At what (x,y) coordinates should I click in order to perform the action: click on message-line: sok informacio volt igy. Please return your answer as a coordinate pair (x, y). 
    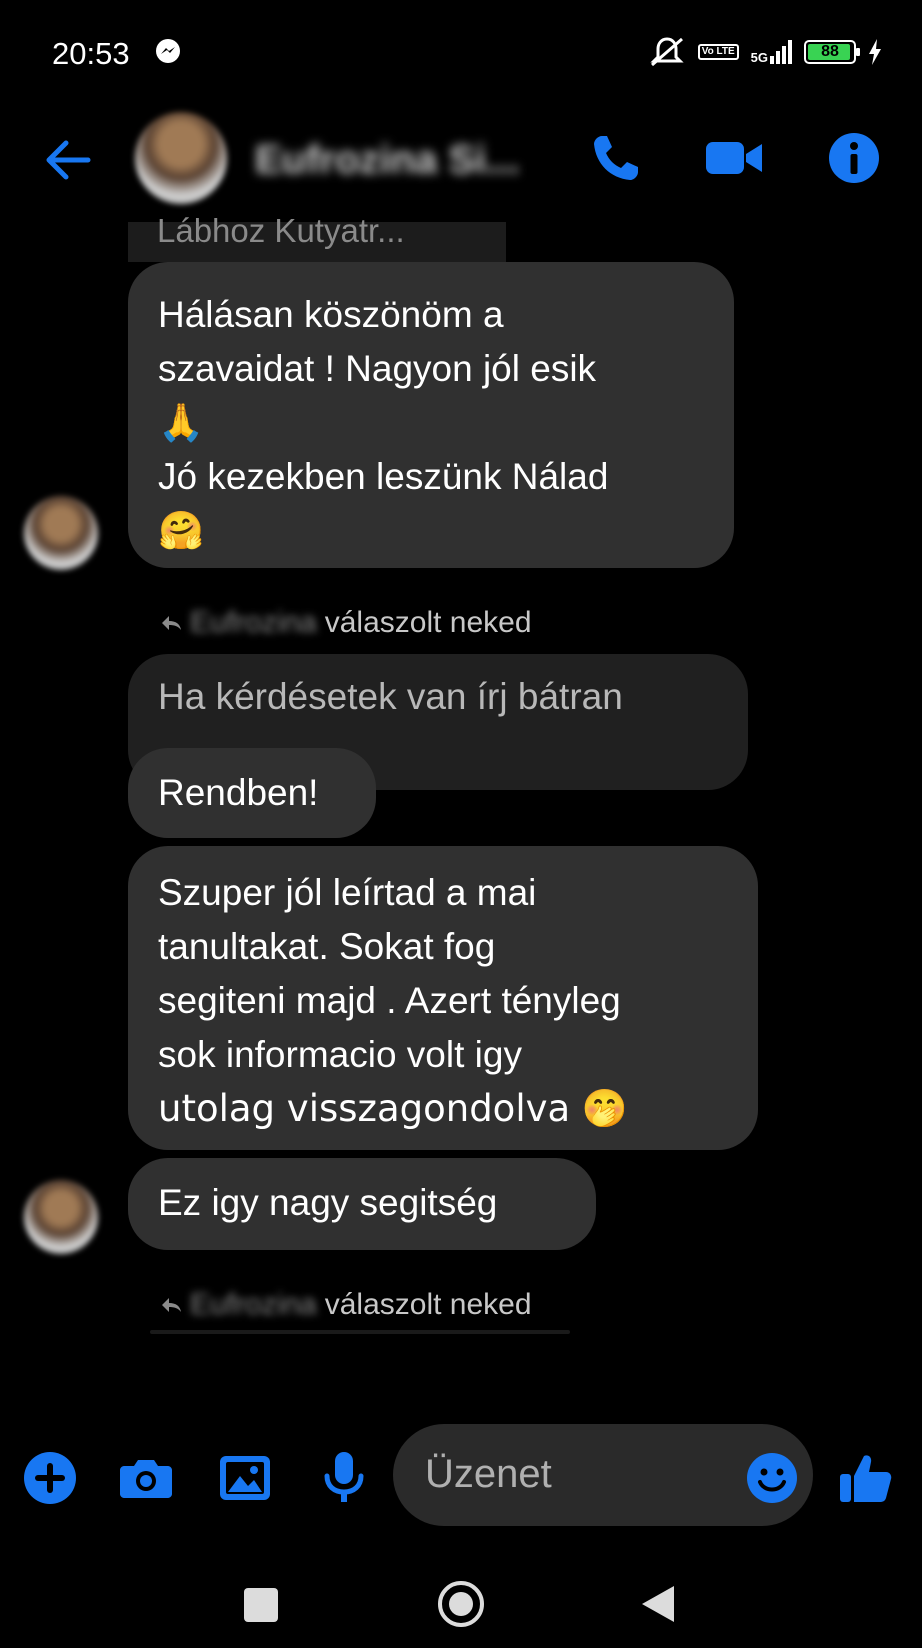
    Looking at the image, I should click on (340, 1054).